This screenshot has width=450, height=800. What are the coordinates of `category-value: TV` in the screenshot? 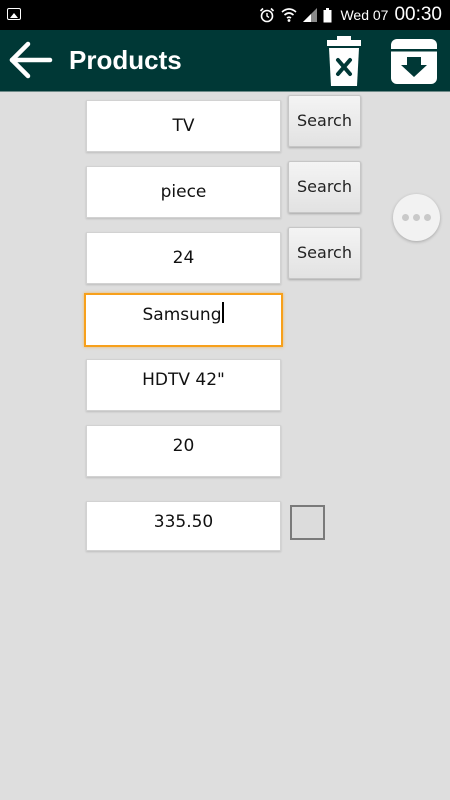 It's located at (183, 126).